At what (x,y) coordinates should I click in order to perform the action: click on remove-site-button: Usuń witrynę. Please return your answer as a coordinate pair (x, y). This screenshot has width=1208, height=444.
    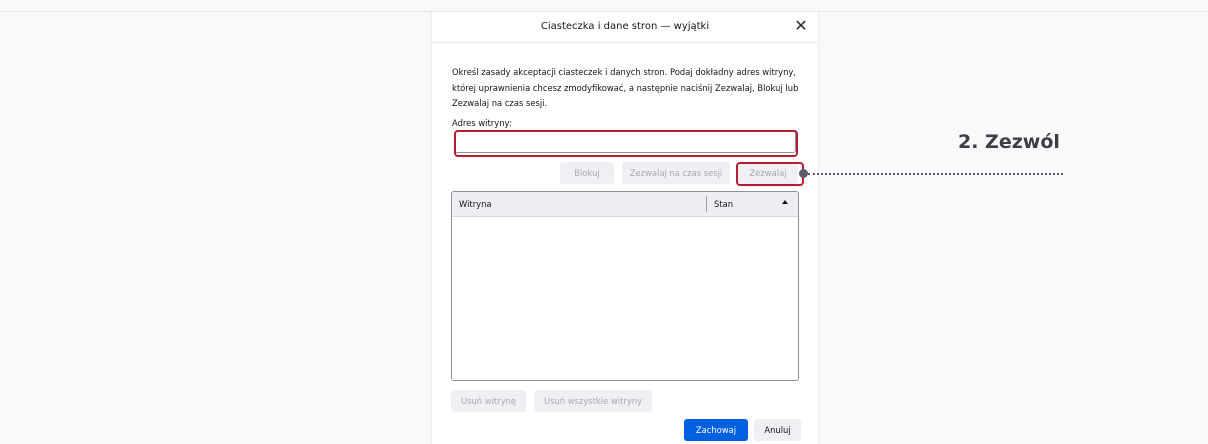
    Looking at the image, I should click on (488, 401).